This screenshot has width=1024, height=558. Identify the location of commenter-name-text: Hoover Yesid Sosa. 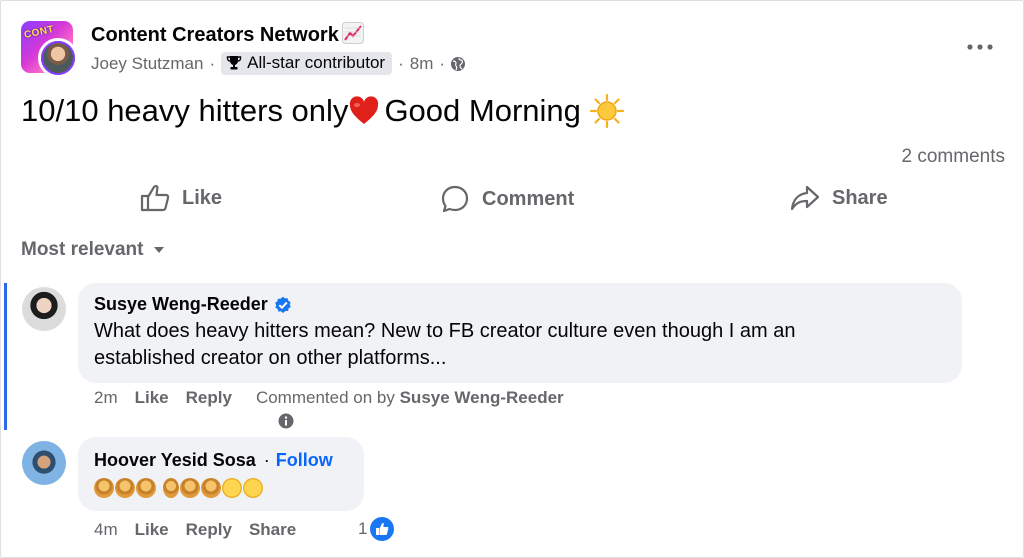
(175, 460).